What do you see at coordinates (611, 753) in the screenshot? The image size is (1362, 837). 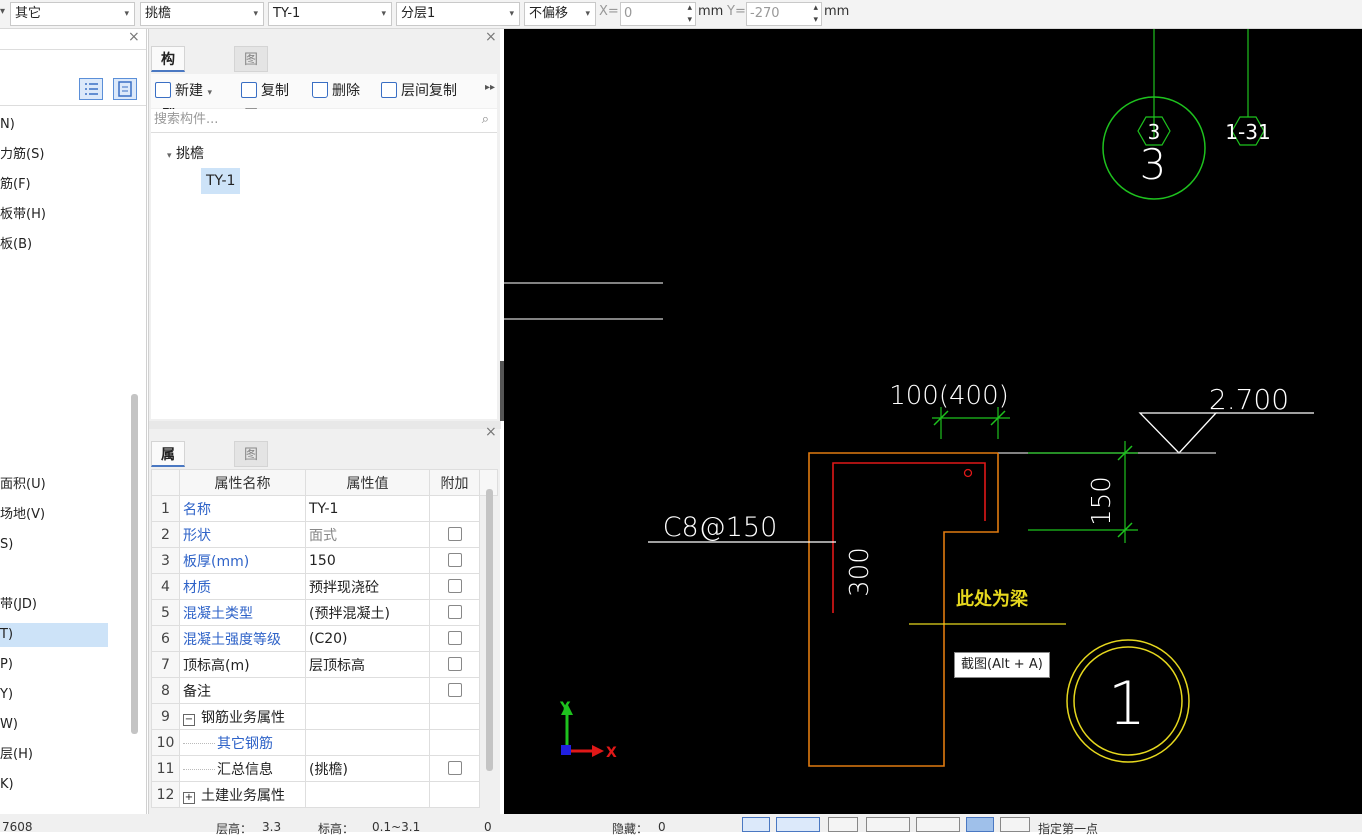 I see `ucs-x-label: X` at bounding box center [611, 753].